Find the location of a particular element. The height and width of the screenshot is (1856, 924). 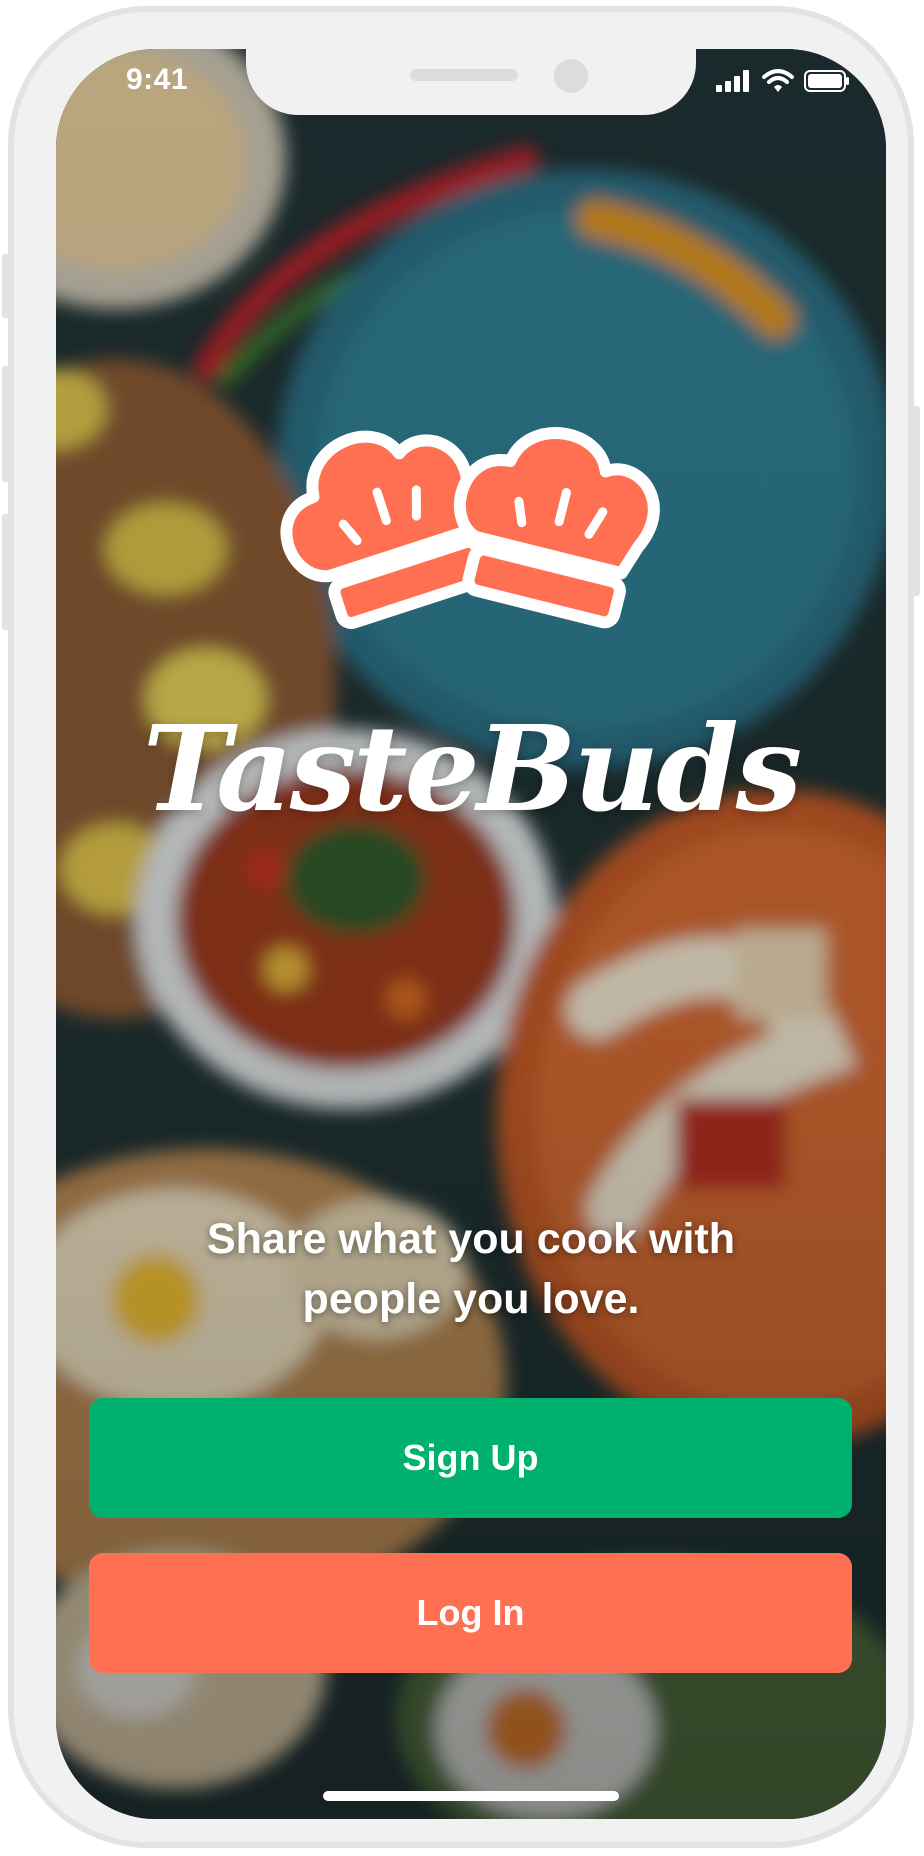

sign-up-button: Sign Up is located at coordinates (470, 1458).